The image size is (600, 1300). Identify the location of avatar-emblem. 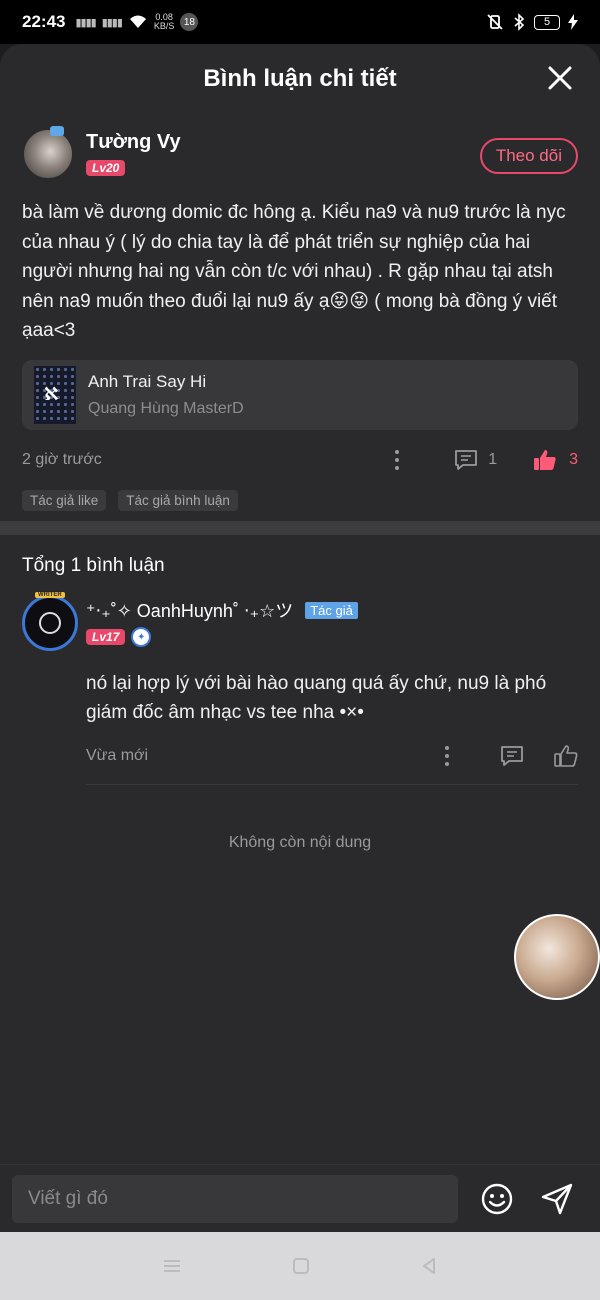
(50, 623).